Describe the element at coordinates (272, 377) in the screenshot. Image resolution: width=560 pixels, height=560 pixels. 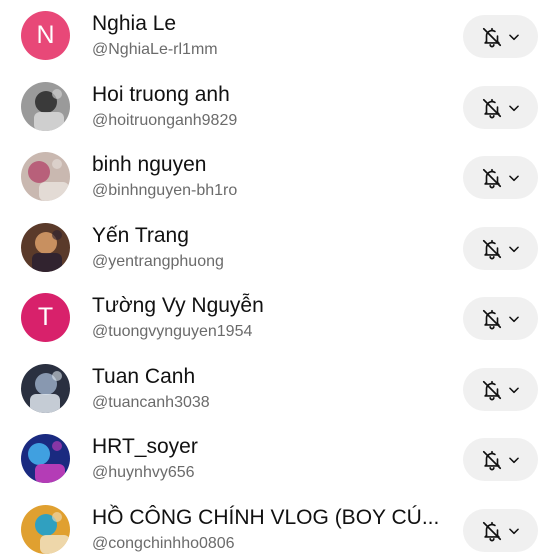
I see `channel-name: Tuan Canh` at that location.